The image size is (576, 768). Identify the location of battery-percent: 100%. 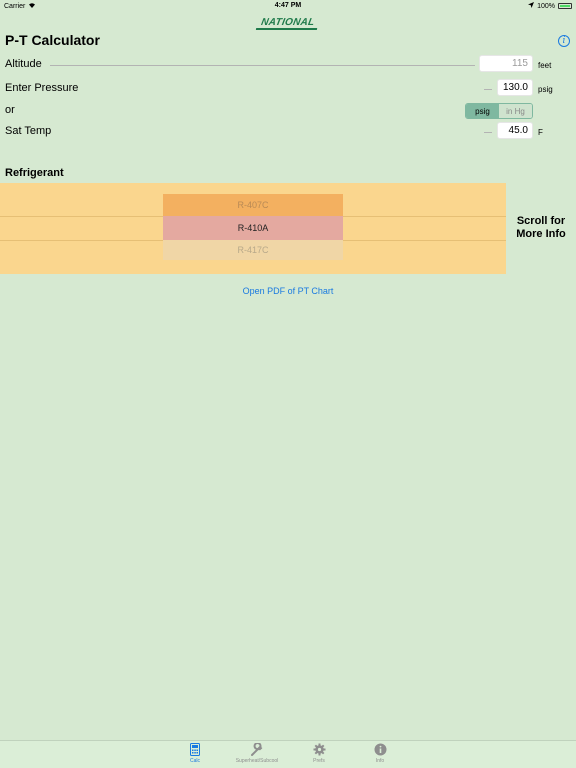
(546, 6).